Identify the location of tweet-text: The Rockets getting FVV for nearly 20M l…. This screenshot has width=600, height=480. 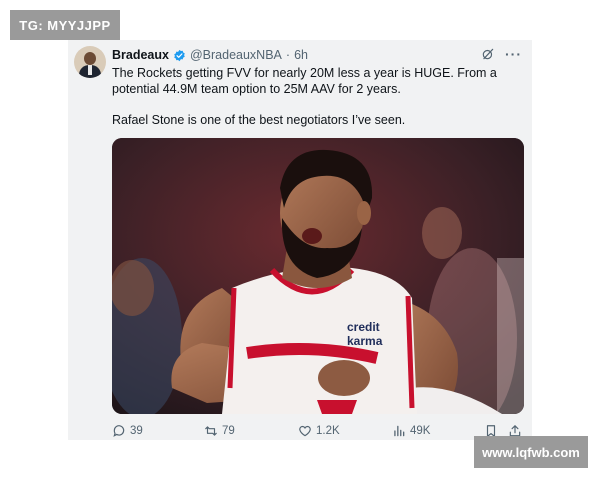
(318, 96).